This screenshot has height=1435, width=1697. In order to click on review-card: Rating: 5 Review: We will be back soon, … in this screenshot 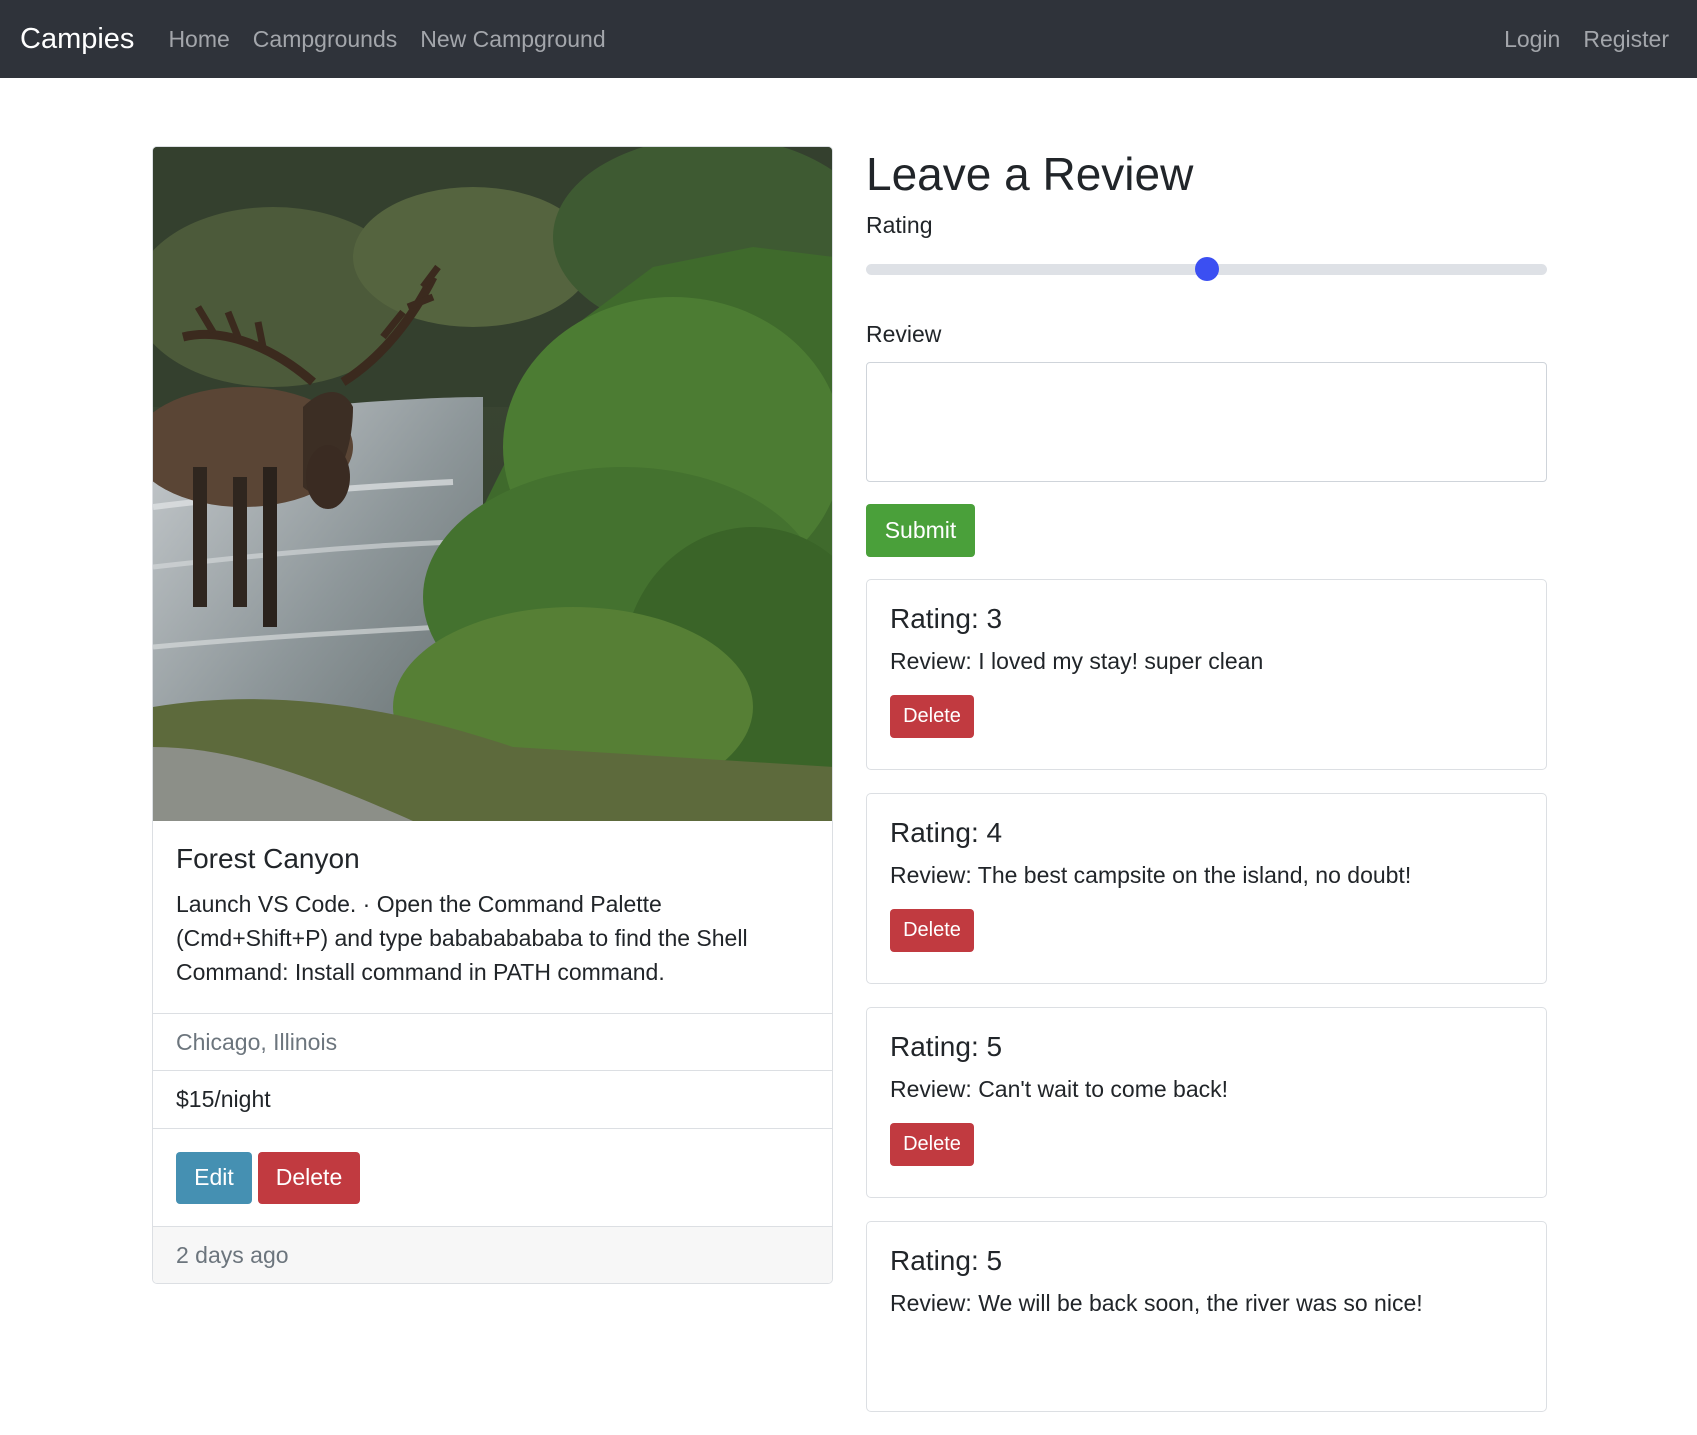, I will do `click(1206, 1316)`.